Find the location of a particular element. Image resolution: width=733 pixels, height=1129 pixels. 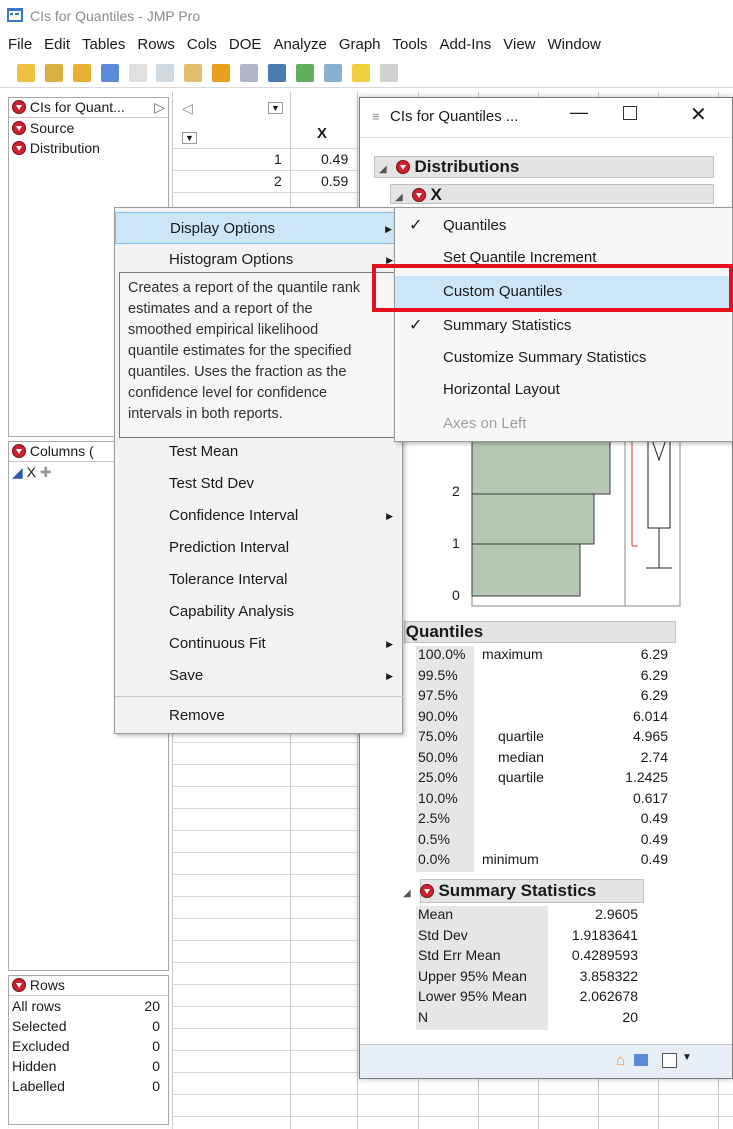

menu-item-label: Save is located at coordinates (186, 675).